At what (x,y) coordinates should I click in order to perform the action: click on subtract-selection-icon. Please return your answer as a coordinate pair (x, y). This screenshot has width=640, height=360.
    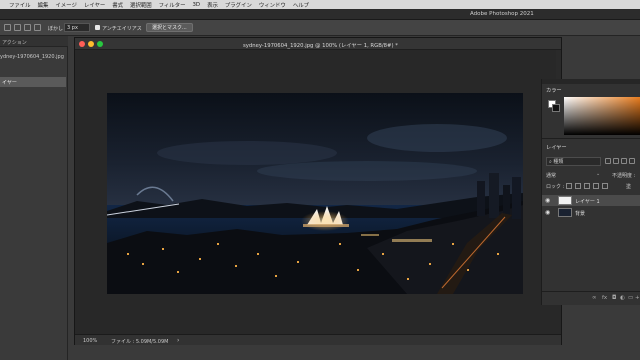
    Looking at the image, I should click on (27, 27).